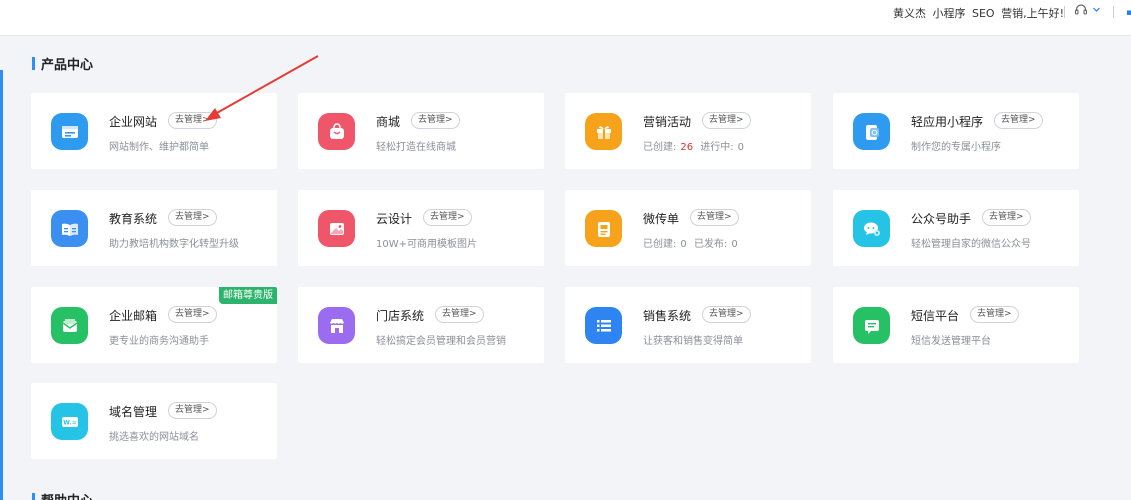 Image resolution: width=1131 pixels, height=500 pixels. I want to click on gift-icon, so click(603, 131).